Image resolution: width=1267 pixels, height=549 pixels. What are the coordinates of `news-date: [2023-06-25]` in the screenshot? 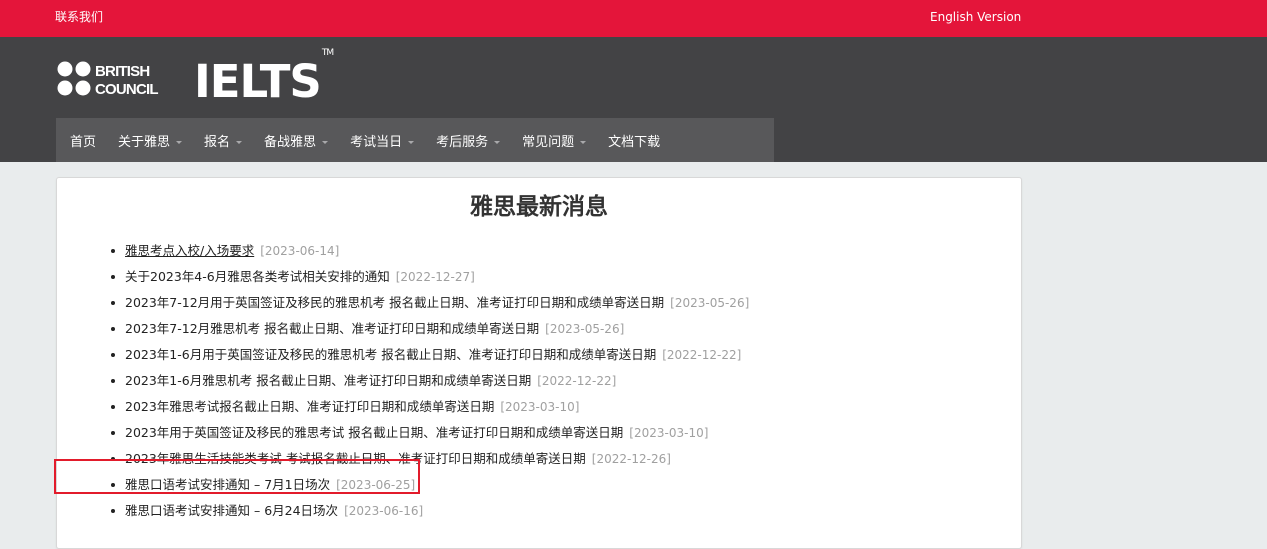 It's located at (376, 485).